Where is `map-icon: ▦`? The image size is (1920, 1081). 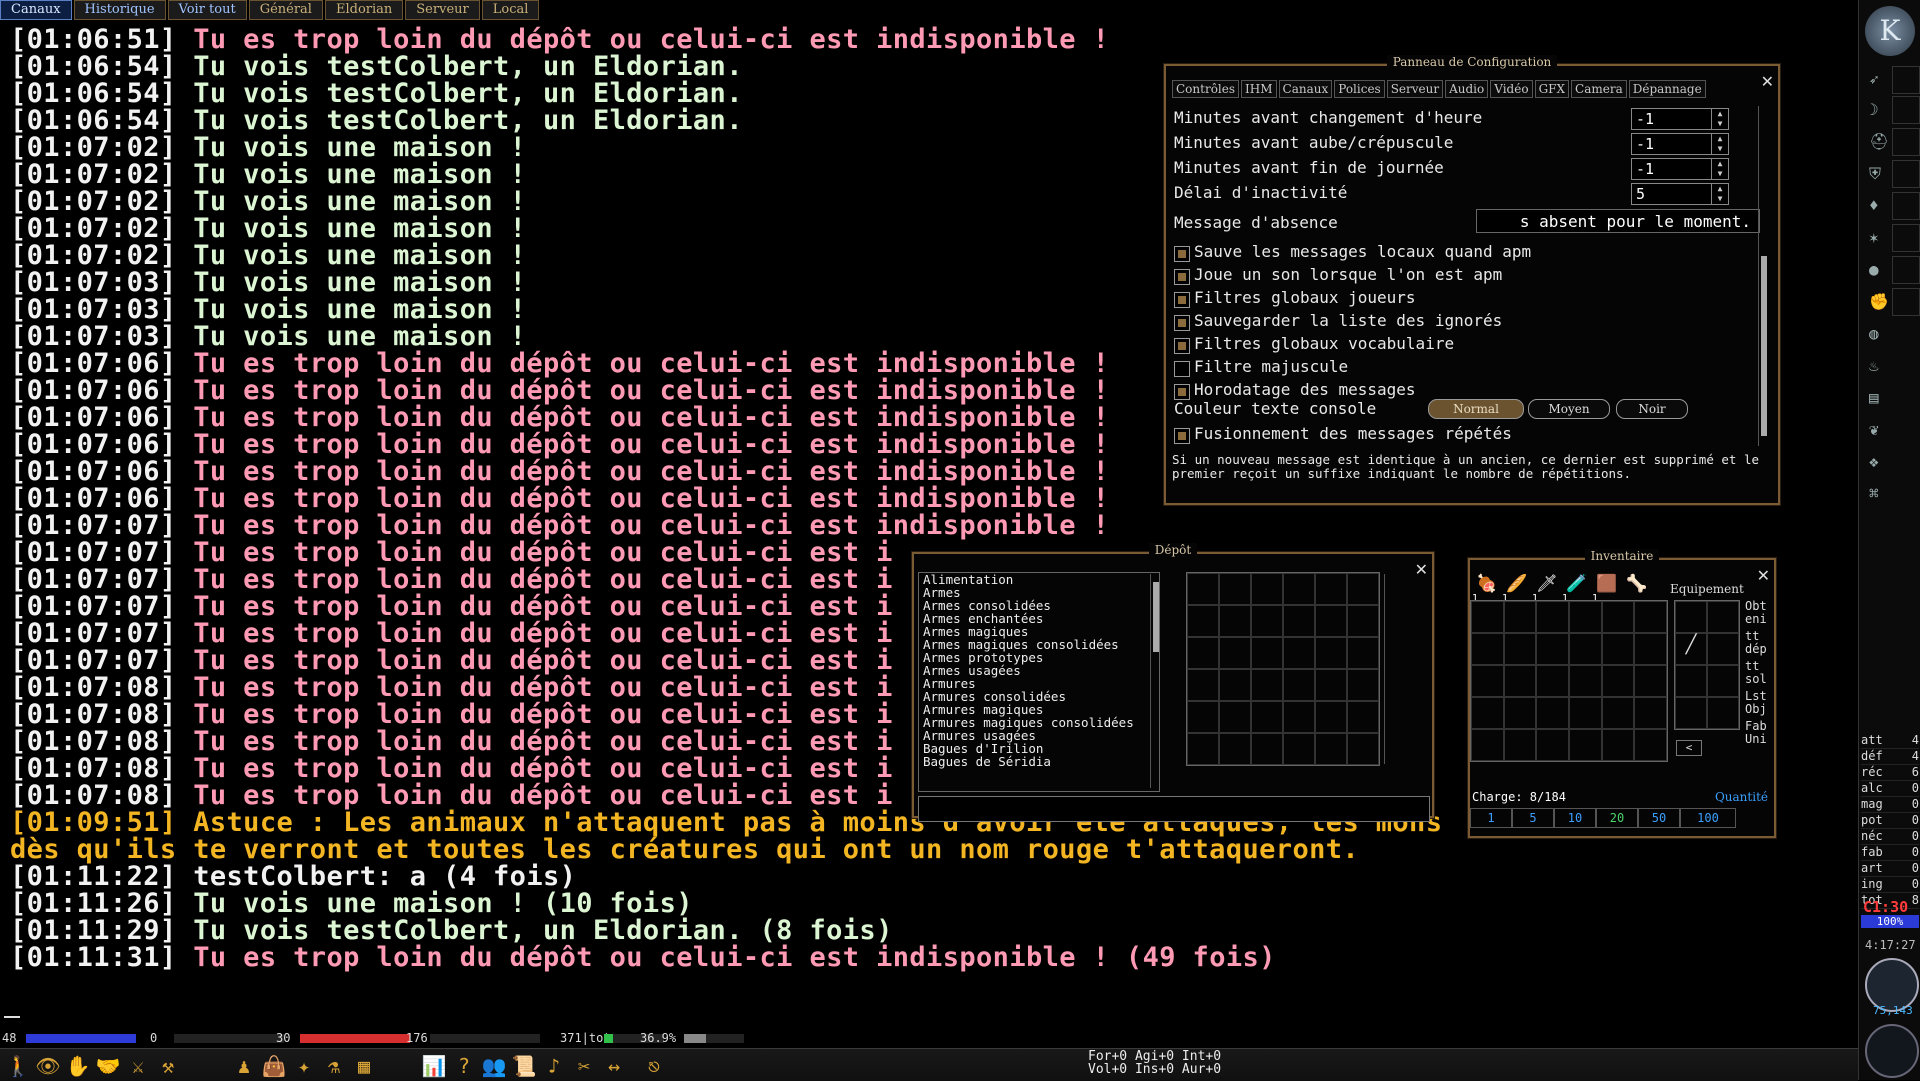 map-icon: ▦ is located at coordinates (364, 1066).